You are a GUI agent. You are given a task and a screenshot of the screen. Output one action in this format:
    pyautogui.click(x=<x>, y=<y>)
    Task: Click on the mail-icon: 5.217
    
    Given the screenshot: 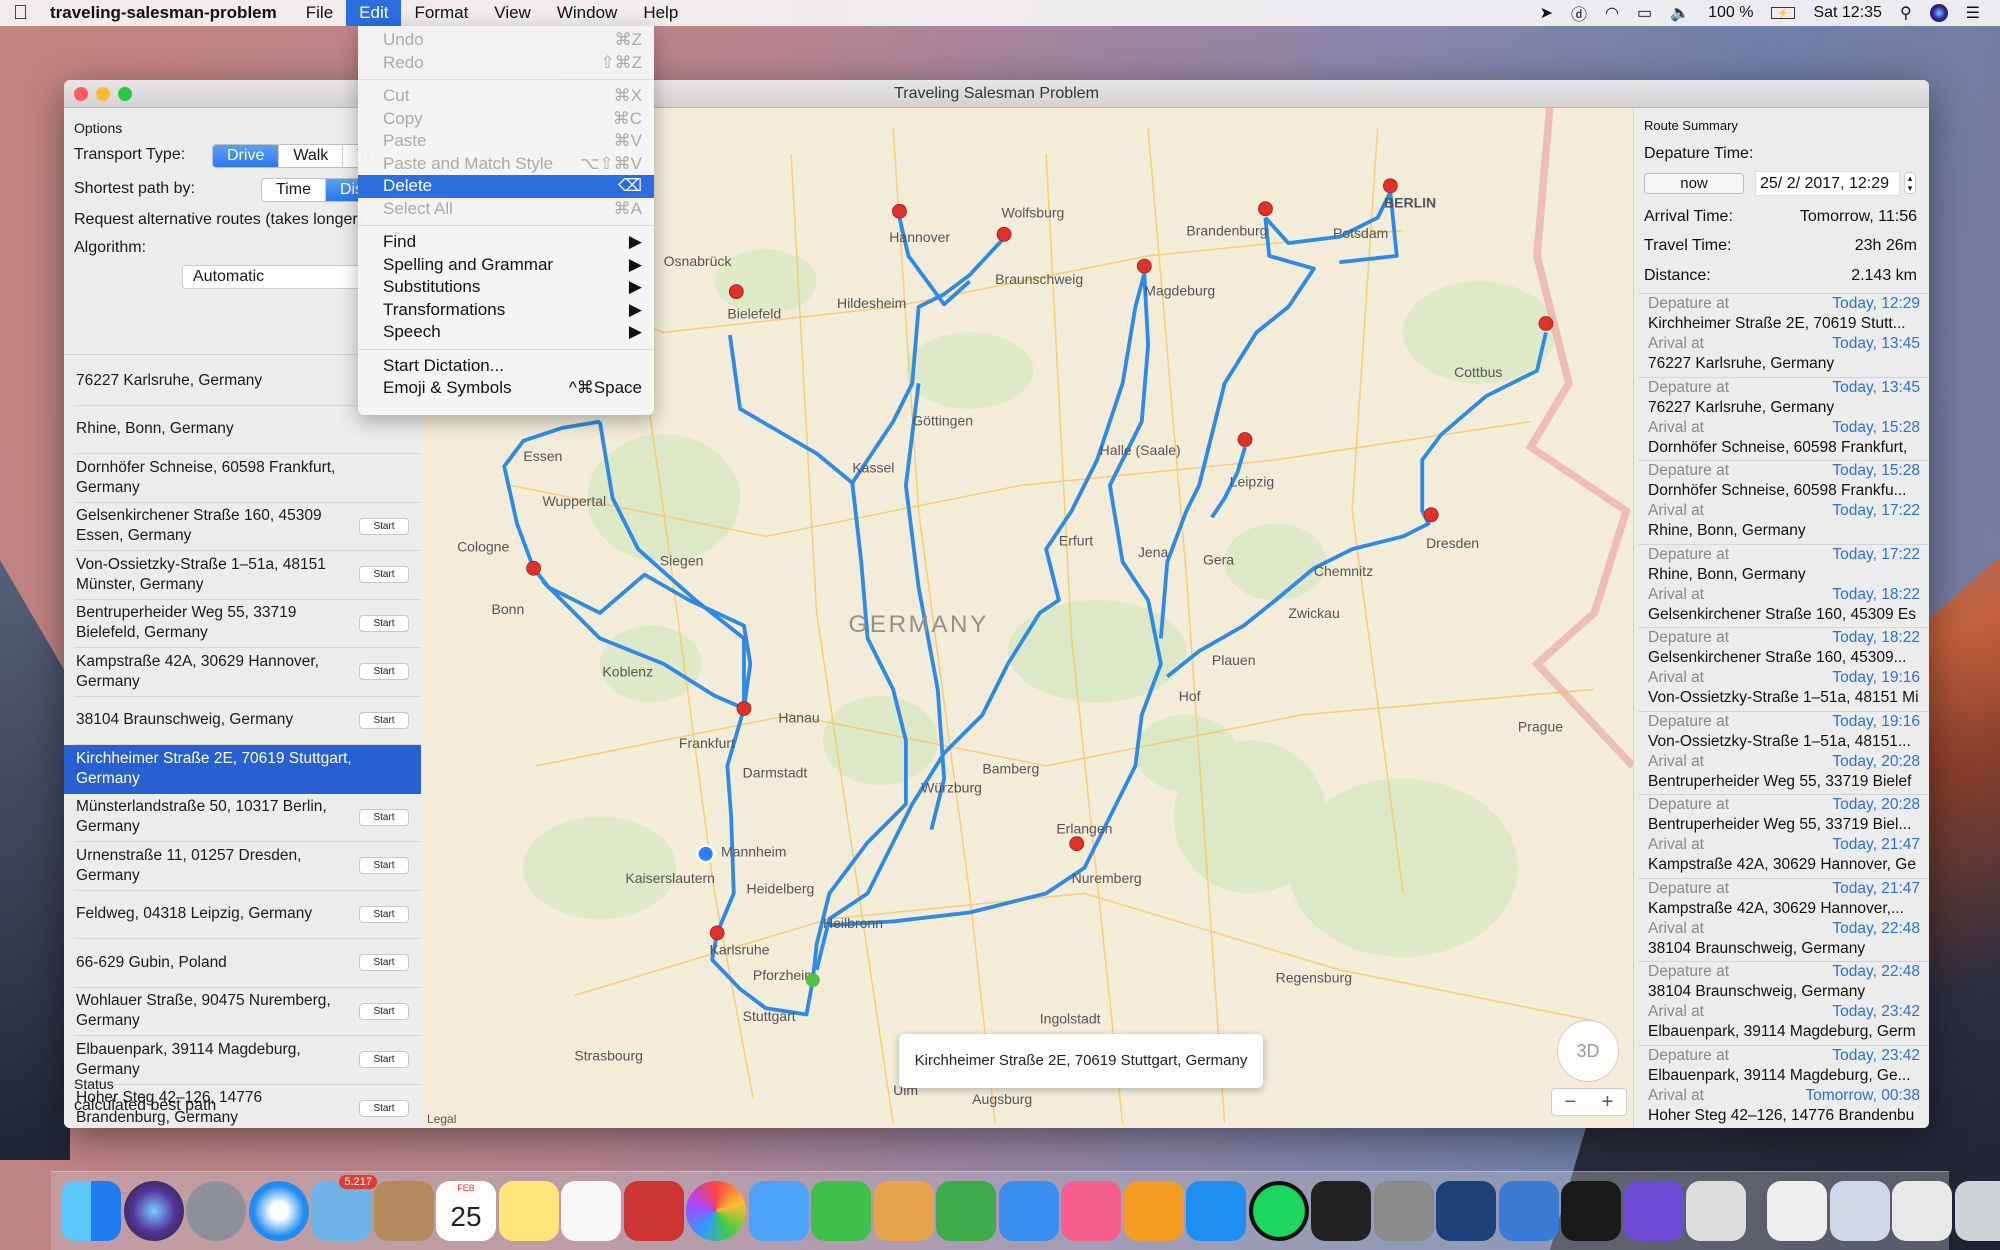 What is the action you would take?
    pyautogui.click(x=344, y=1208)
    